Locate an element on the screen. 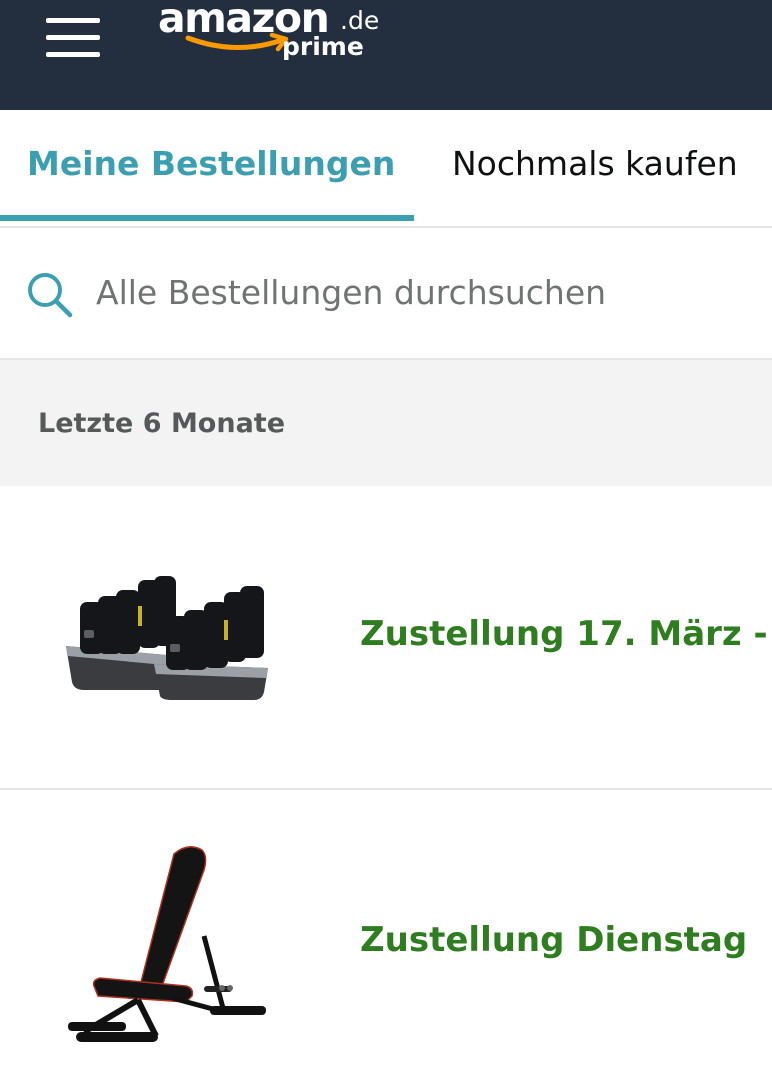 This screenshot has width=772, height=1080. app-header: amazon .de prime is located at coordinates (386, 55).